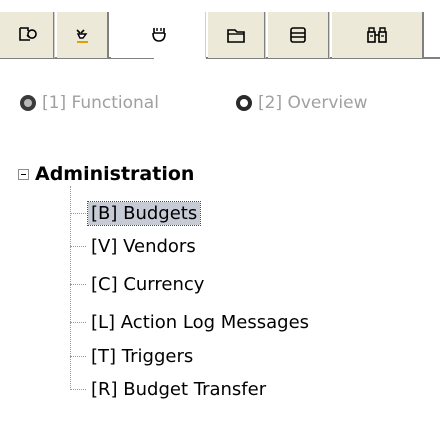  Describe the element at coordinates (313, 103) in the screenshot. I see `radio-label: [2] Overview` at that location.